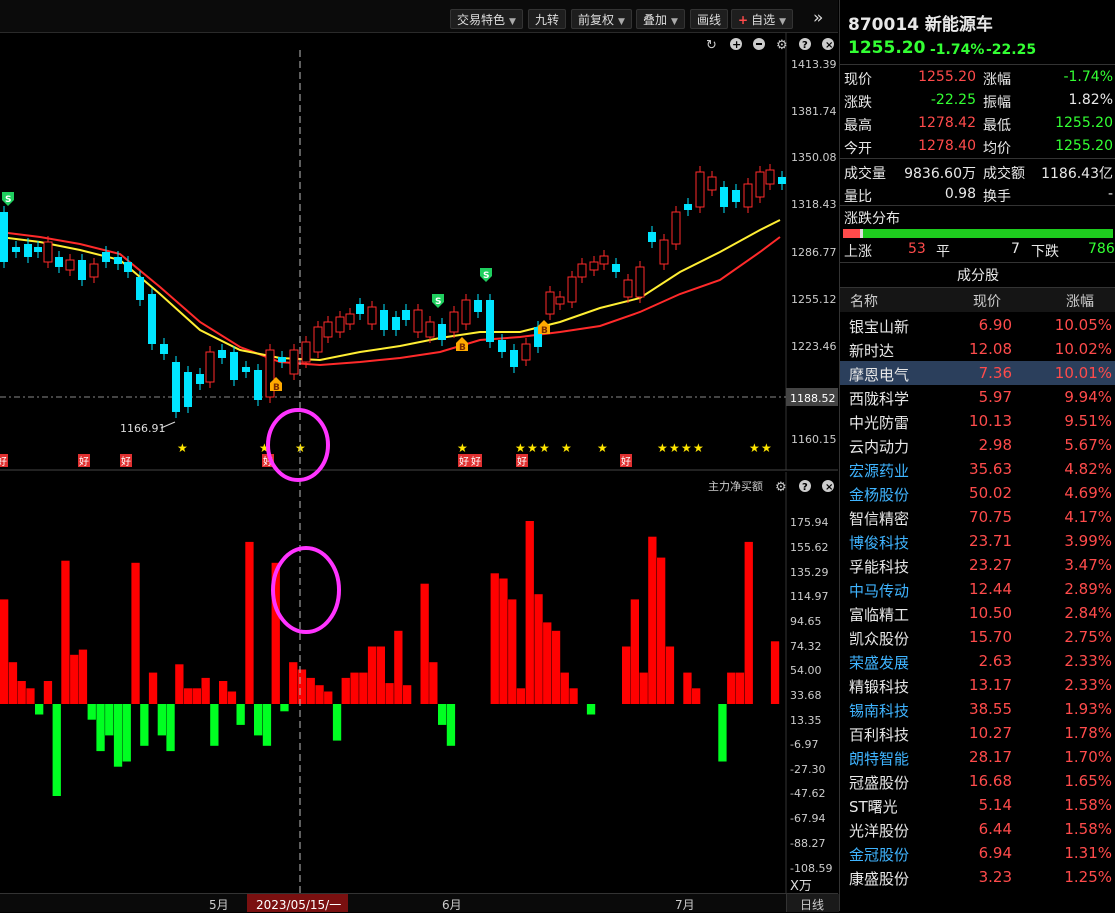  I want to click on stock-change: 3.47%, so click(1088, 565).